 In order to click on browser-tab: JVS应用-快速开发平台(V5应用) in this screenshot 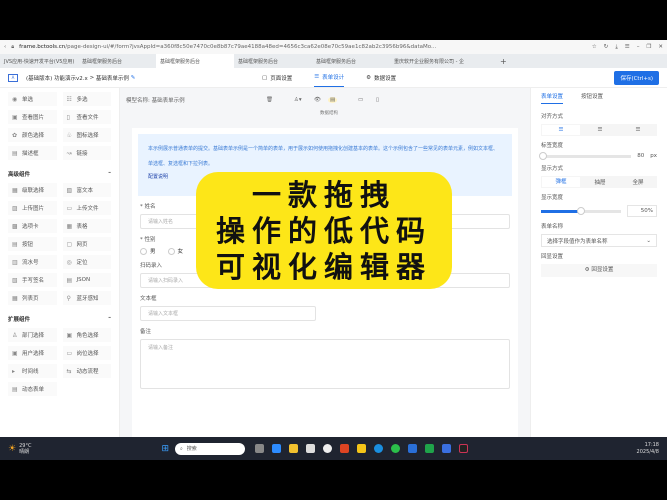, I will do `click(39, 61)`.